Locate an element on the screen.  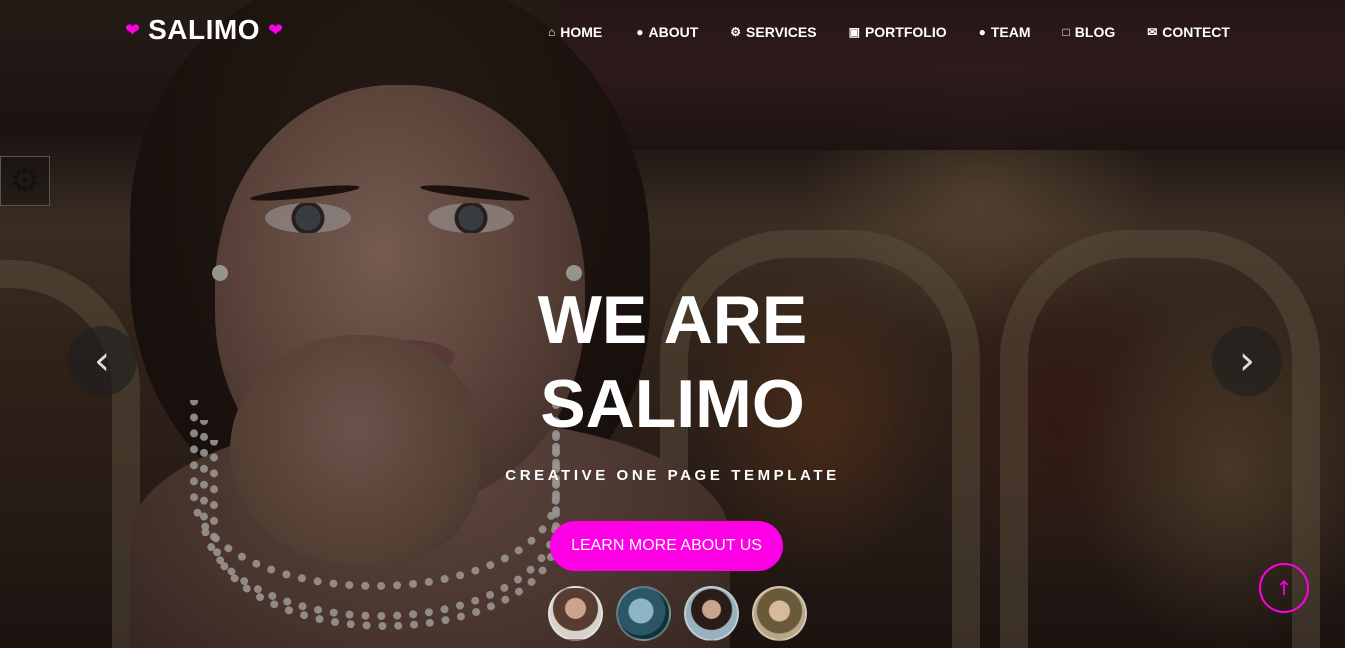
nav-item-services: ⚙ SERVICES is located at coordinates (773, 32).